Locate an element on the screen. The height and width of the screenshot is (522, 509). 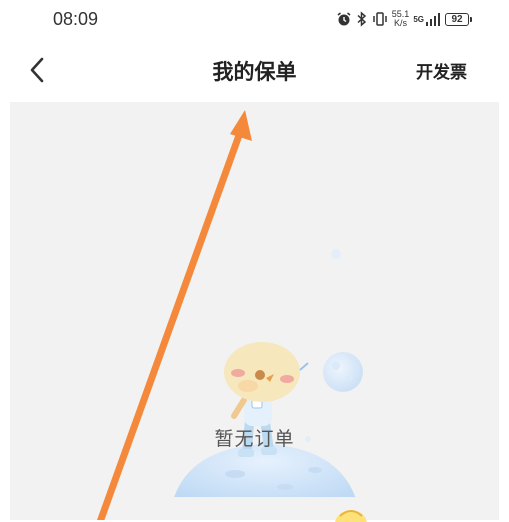
invoice-button: 开发票 is located at coordinates (441, 70).